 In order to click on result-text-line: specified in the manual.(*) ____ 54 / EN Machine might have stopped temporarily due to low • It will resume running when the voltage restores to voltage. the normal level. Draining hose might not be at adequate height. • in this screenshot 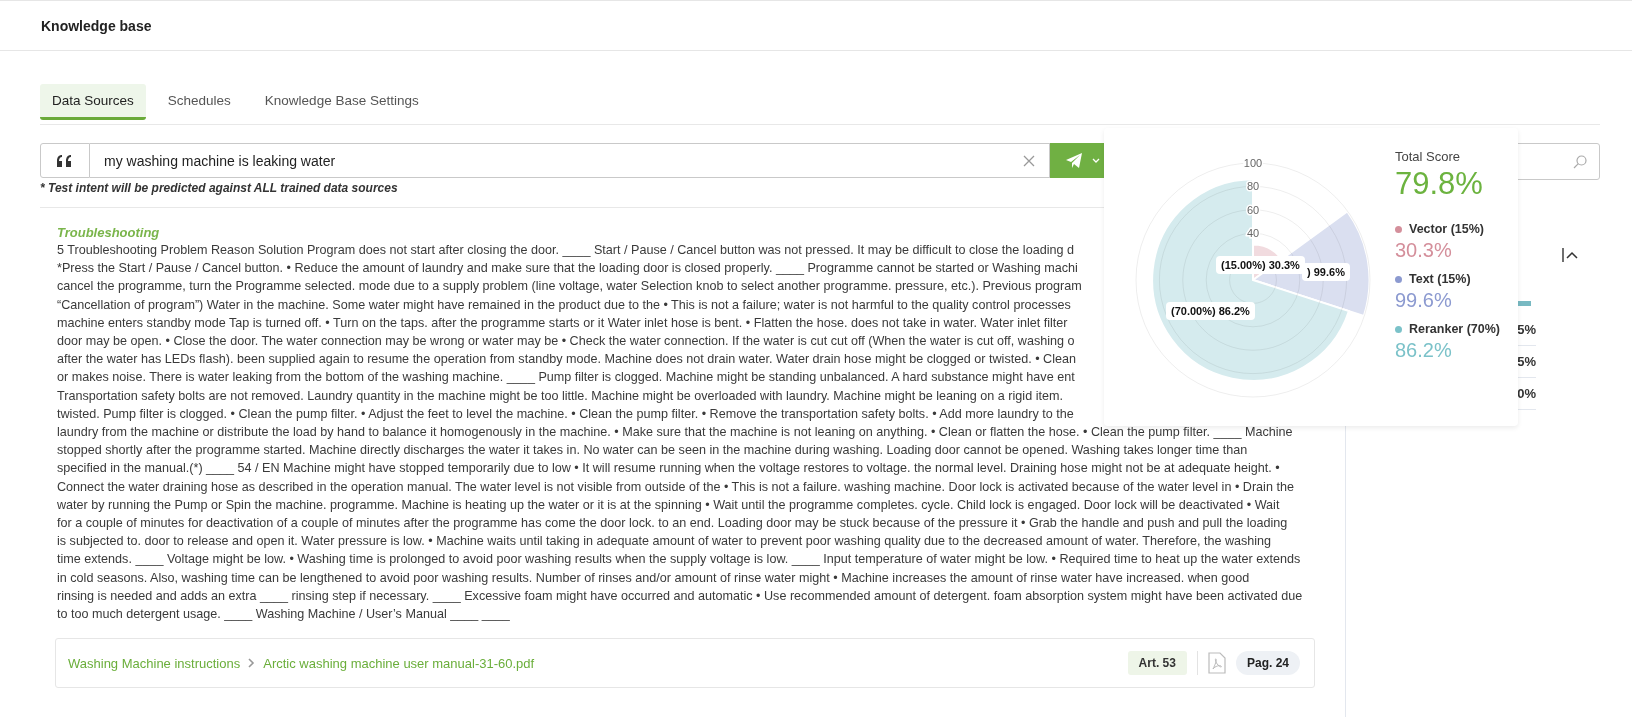, I will do `click(668, 469)`.